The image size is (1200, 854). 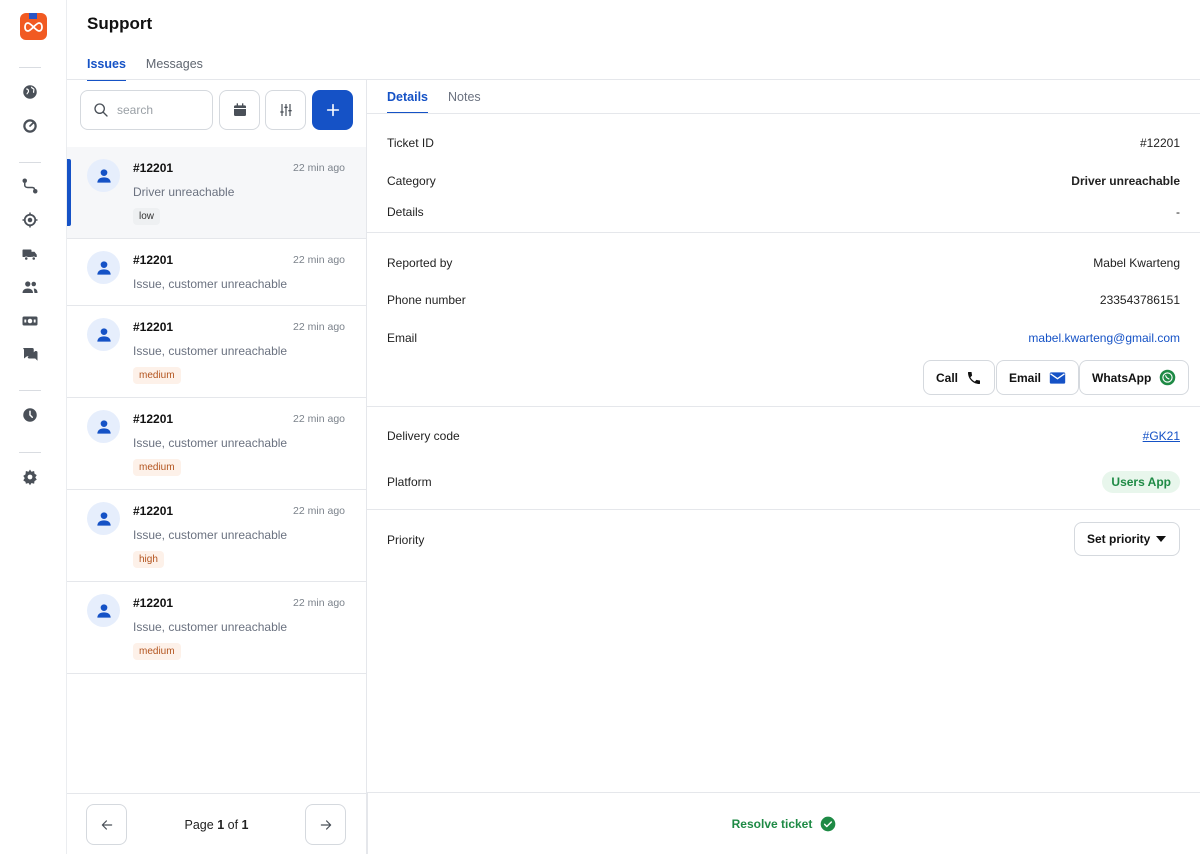 I want to click on email-button-label: Email, so click(x=1025, y=377).